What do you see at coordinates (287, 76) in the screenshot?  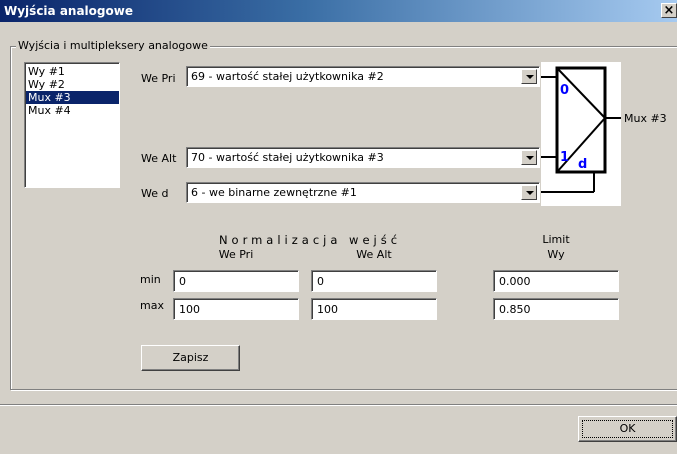 I see `we-pri-value: 69 - wartość stałej użytkownika #2` at bounding box center [287, 76].